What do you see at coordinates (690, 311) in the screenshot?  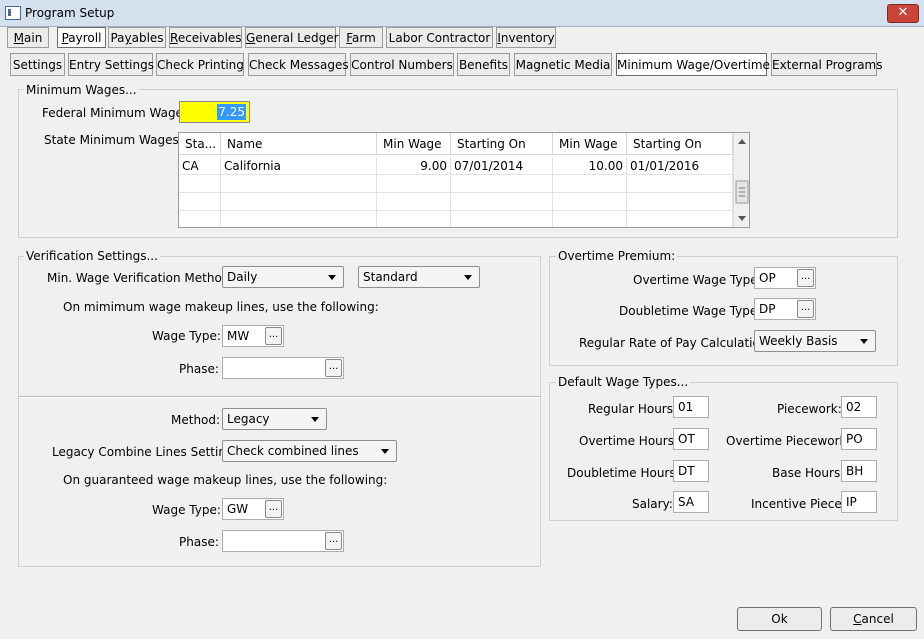 I see `doubletime-wage-type-label: Doubletime Wage Type:` at bounding box center [690, 311].